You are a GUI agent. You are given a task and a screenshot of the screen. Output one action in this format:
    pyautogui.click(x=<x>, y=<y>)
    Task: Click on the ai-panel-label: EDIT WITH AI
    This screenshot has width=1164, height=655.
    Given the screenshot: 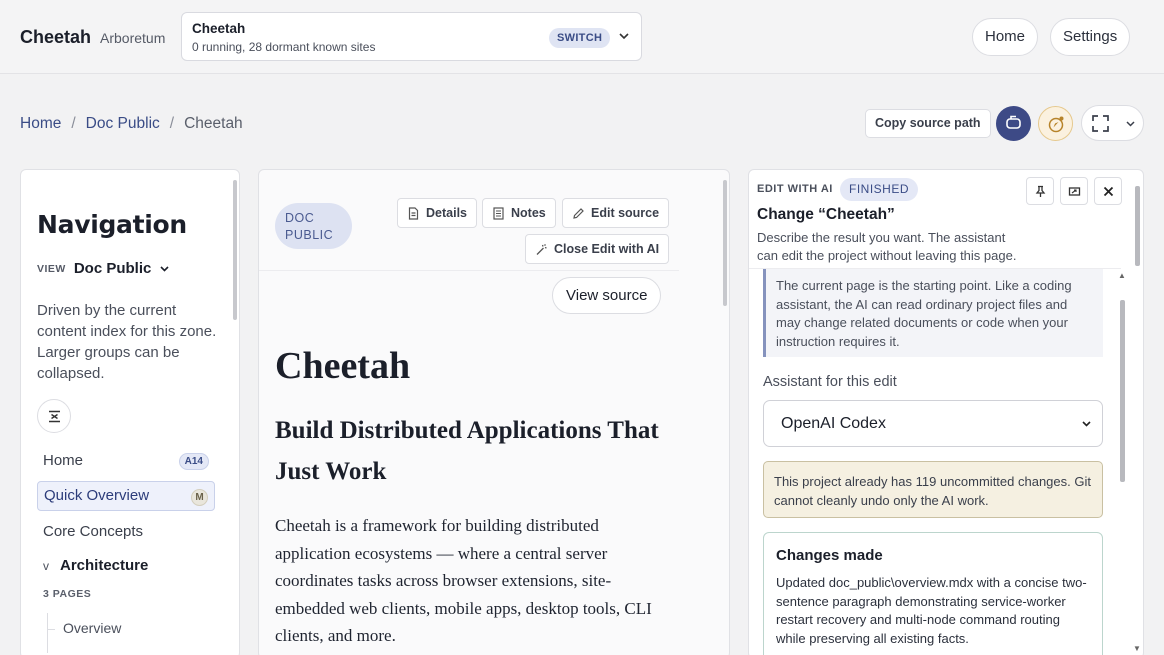 What is the action you would take?
    pyautogui.click(x=795, y=189)
    